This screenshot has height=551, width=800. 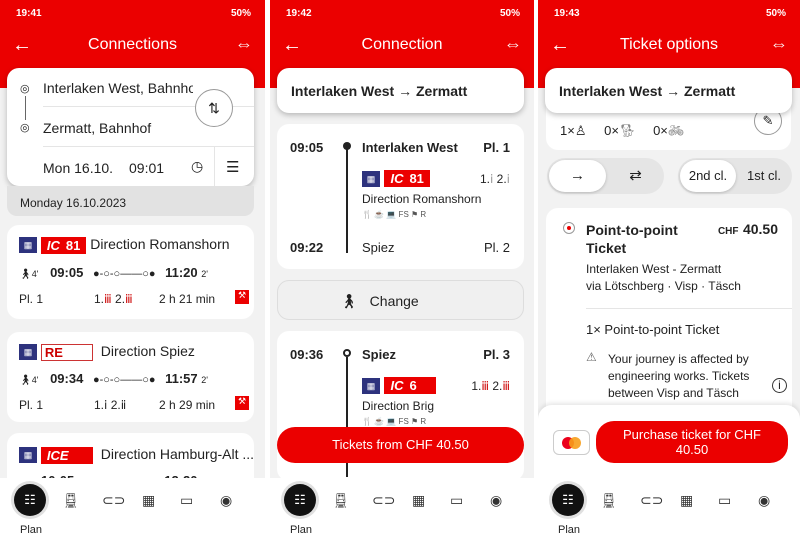 I want to click on date-field: Mon 16.10., so click(x=78, y=168).